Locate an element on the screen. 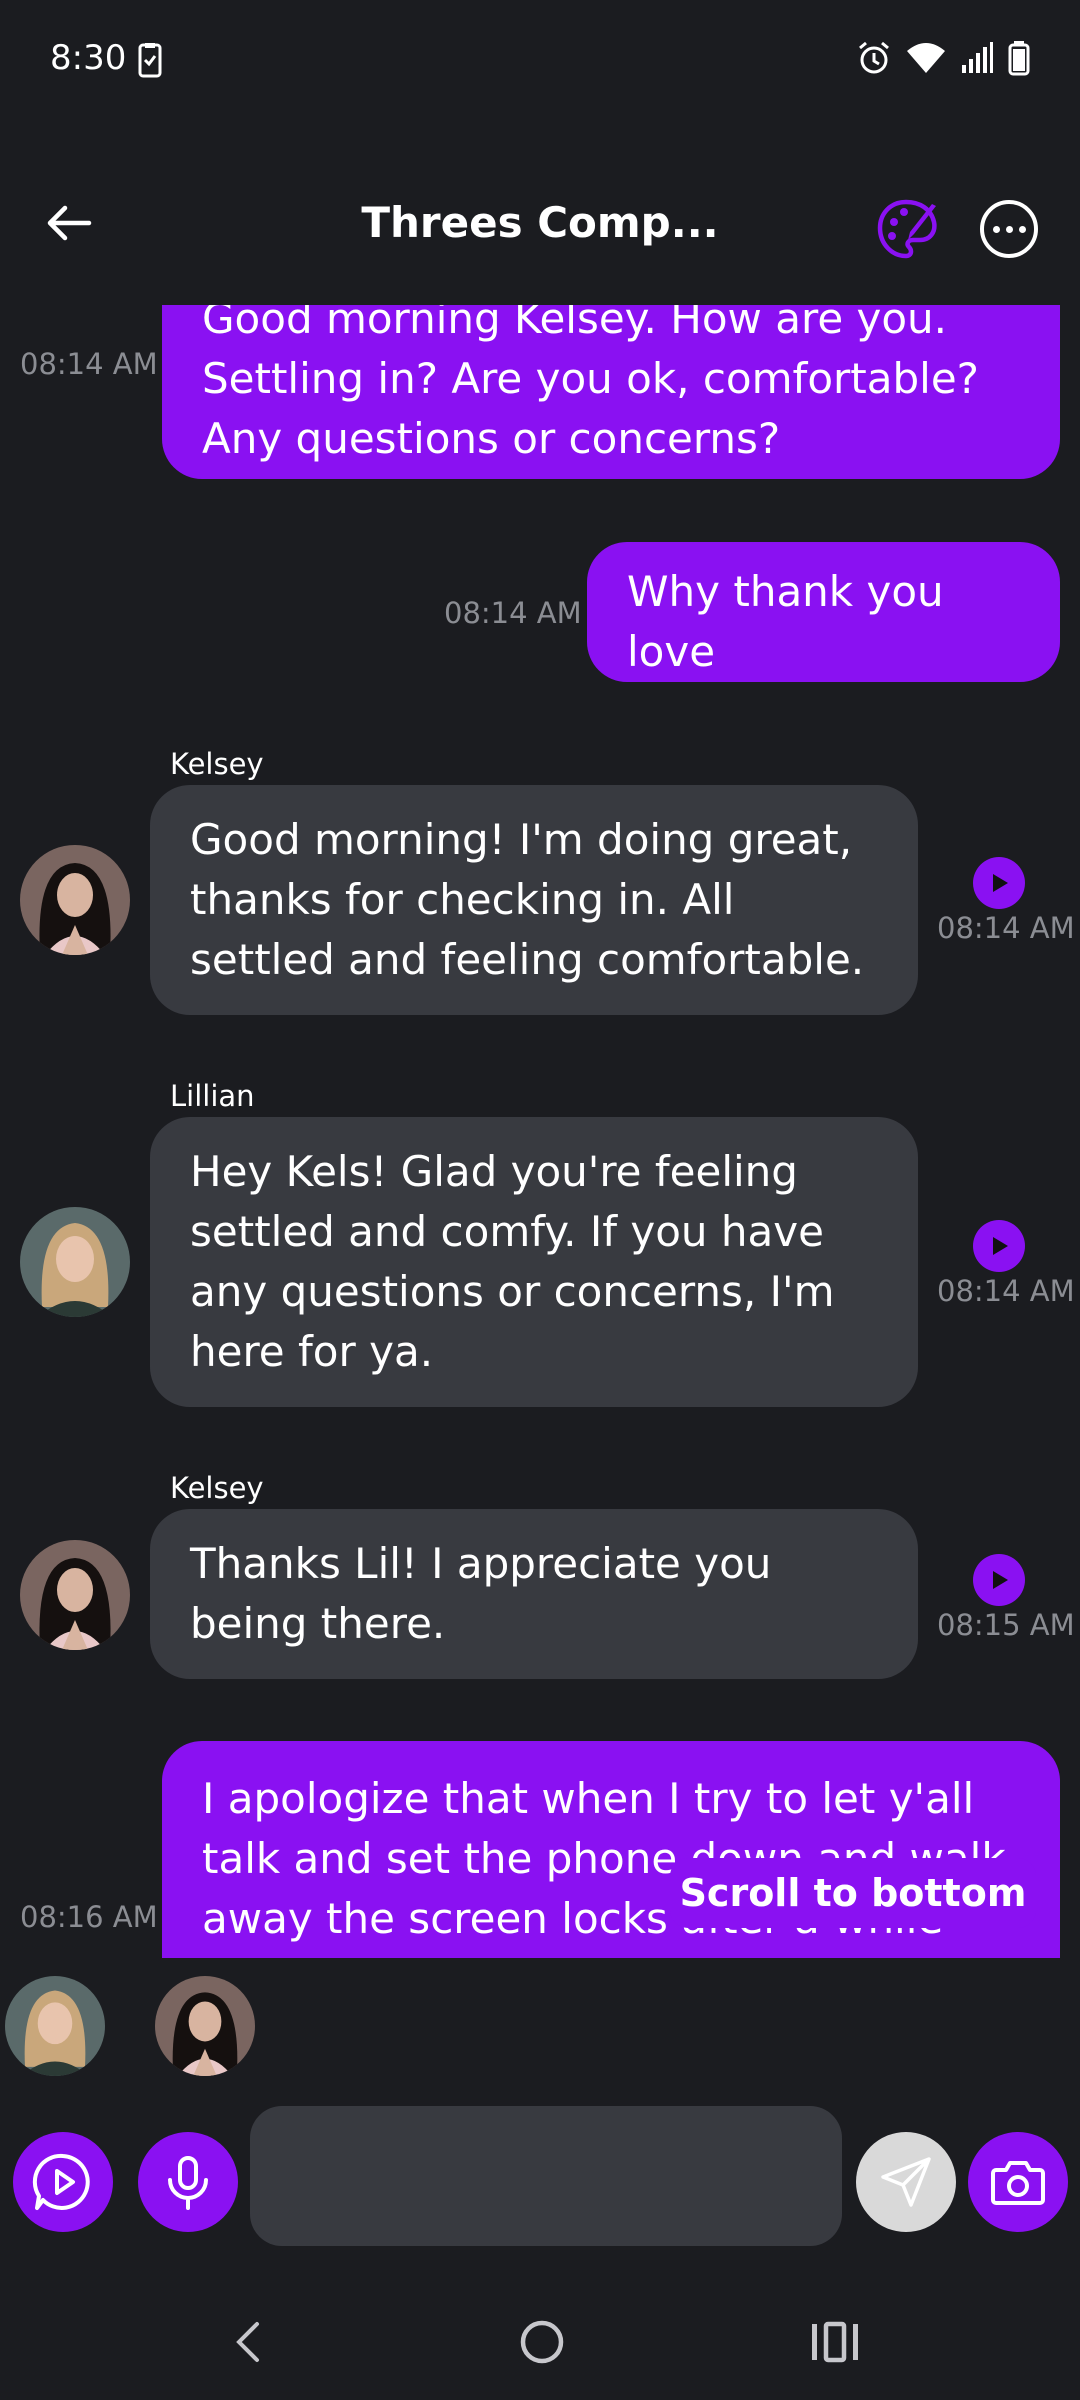 The image size is (1080, 2400). recents-icon is located at coordinates (835, 2342).